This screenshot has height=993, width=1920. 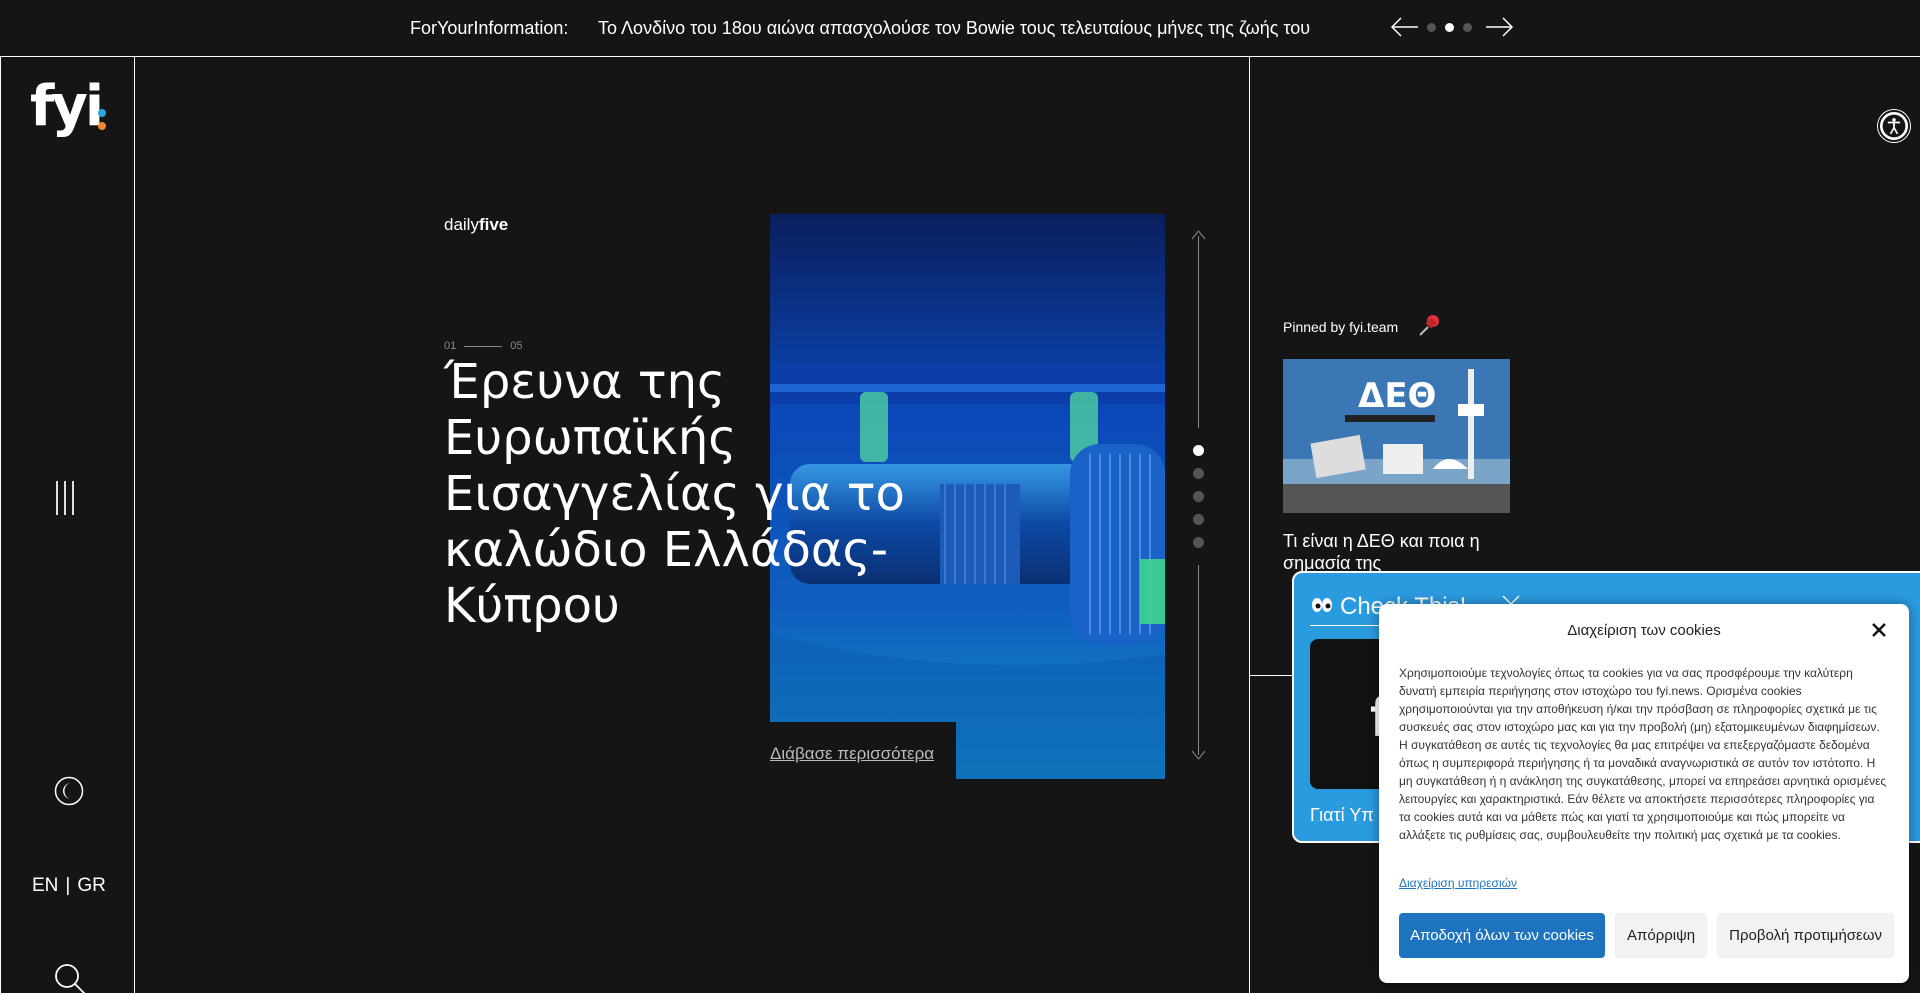 I want to click on slider-pagination, so click(x=1198, y=496).